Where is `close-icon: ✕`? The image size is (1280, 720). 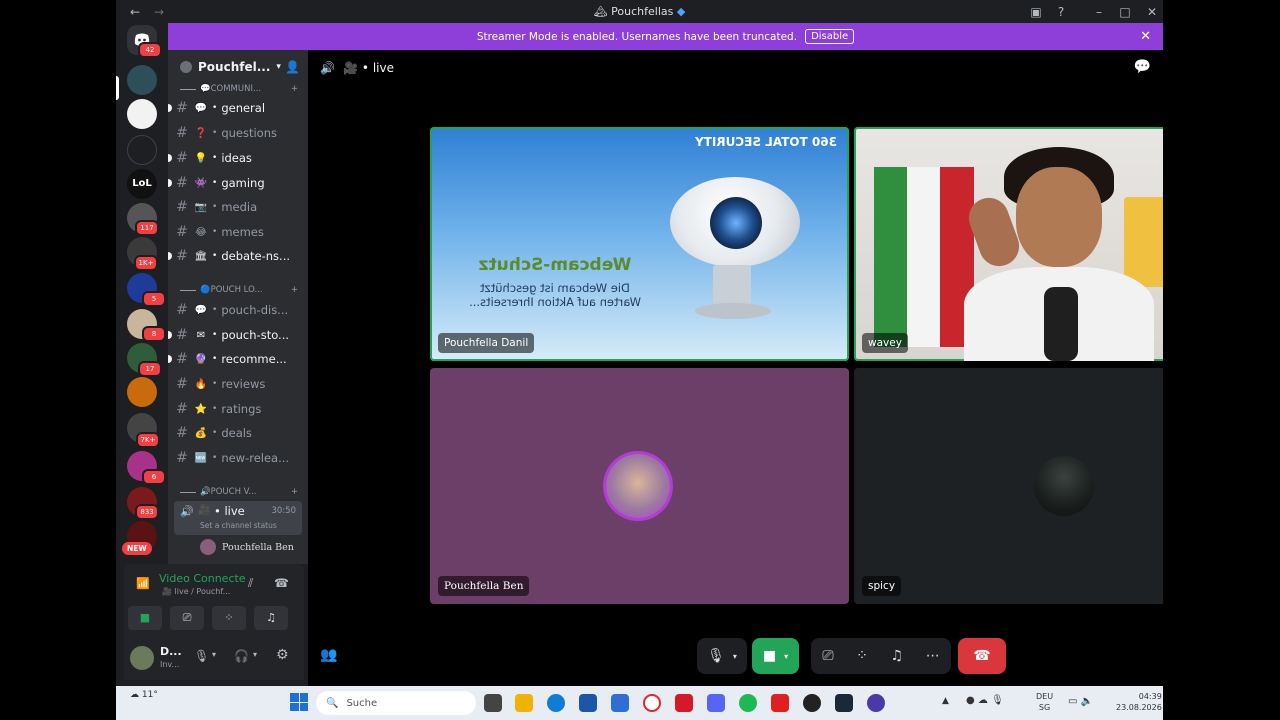
close-icon: ✕ is located at coordinates (1145, 36).